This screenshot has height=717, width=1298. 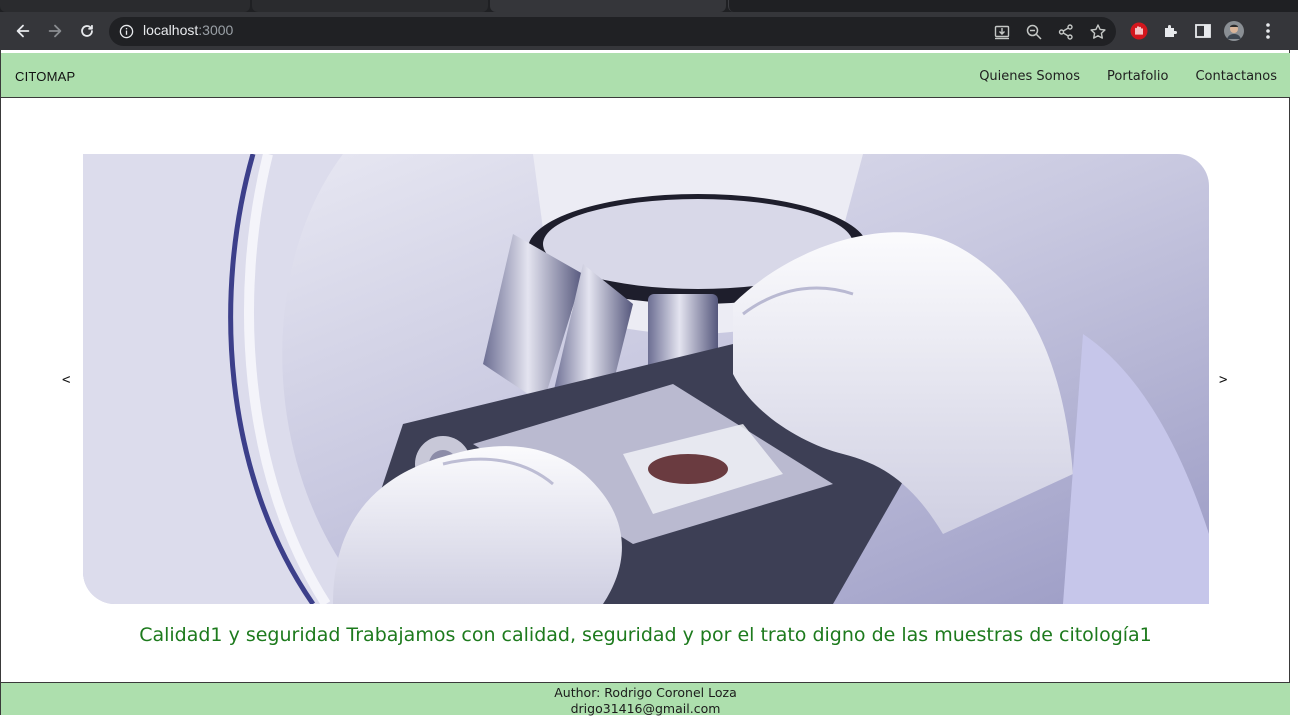 I want to click on puzzle-icon, so click(x=1171, y=31).